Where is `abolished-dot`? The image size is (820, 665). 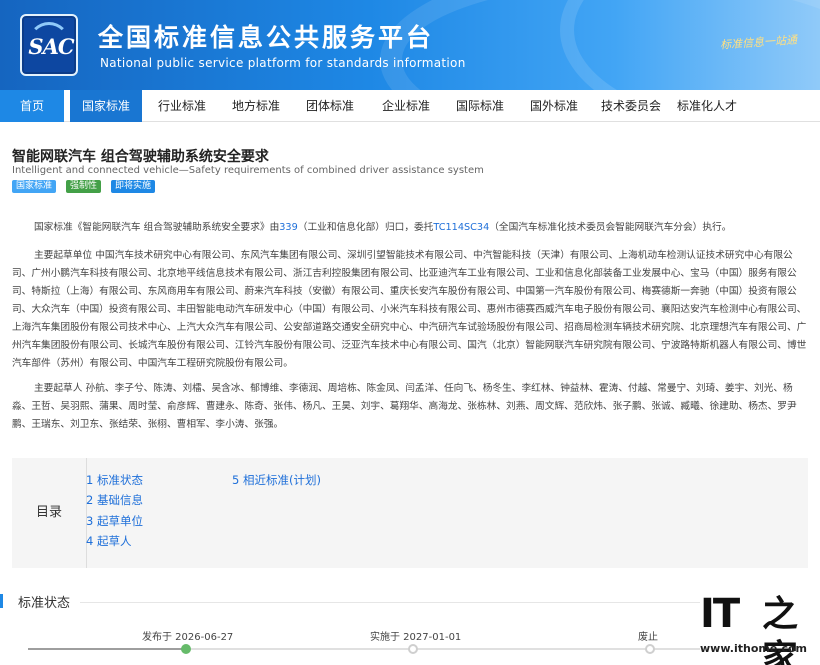
abolished-dot is located at coordinates (650, 649).